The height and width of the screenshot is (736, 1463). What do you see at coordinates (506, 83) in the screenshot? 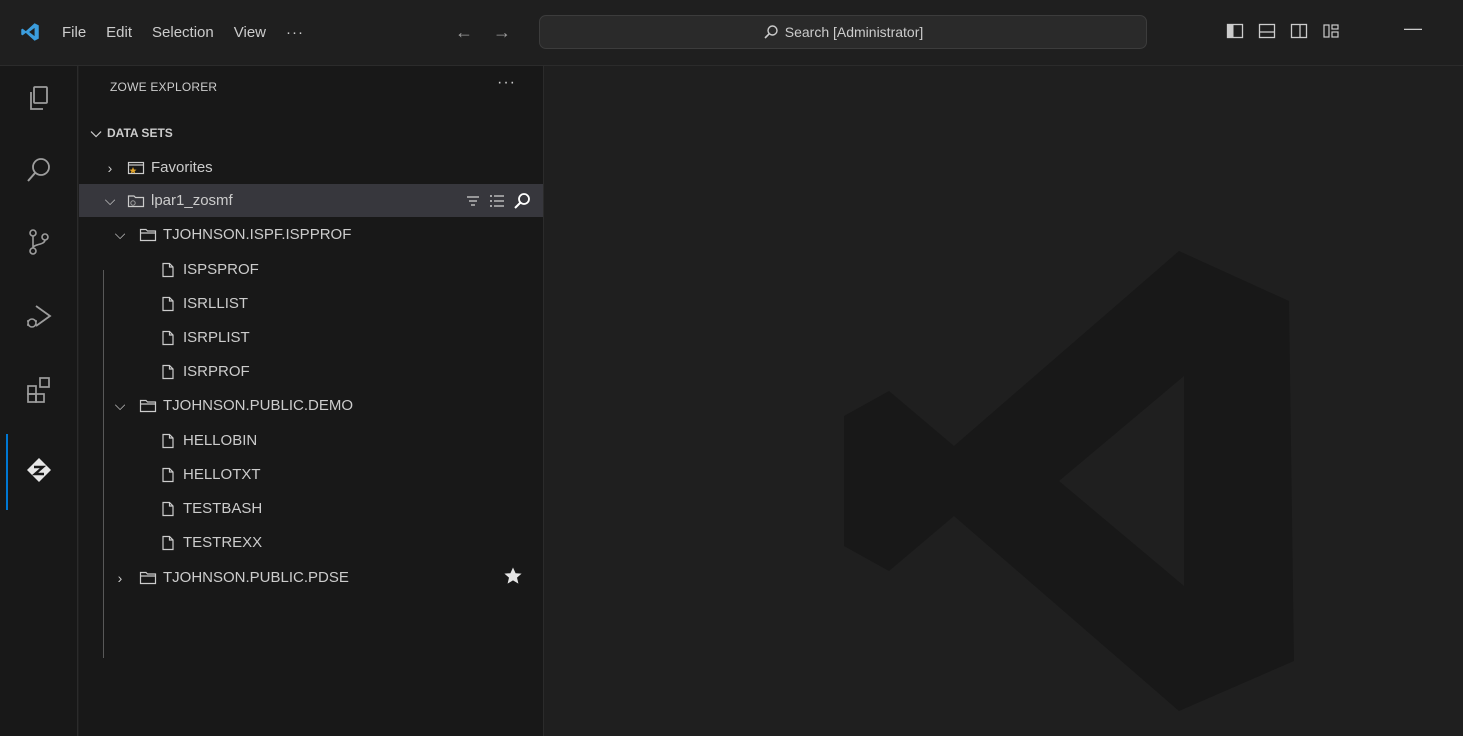
I see `more-actions-button: ···` at bounding box center [506, 83].